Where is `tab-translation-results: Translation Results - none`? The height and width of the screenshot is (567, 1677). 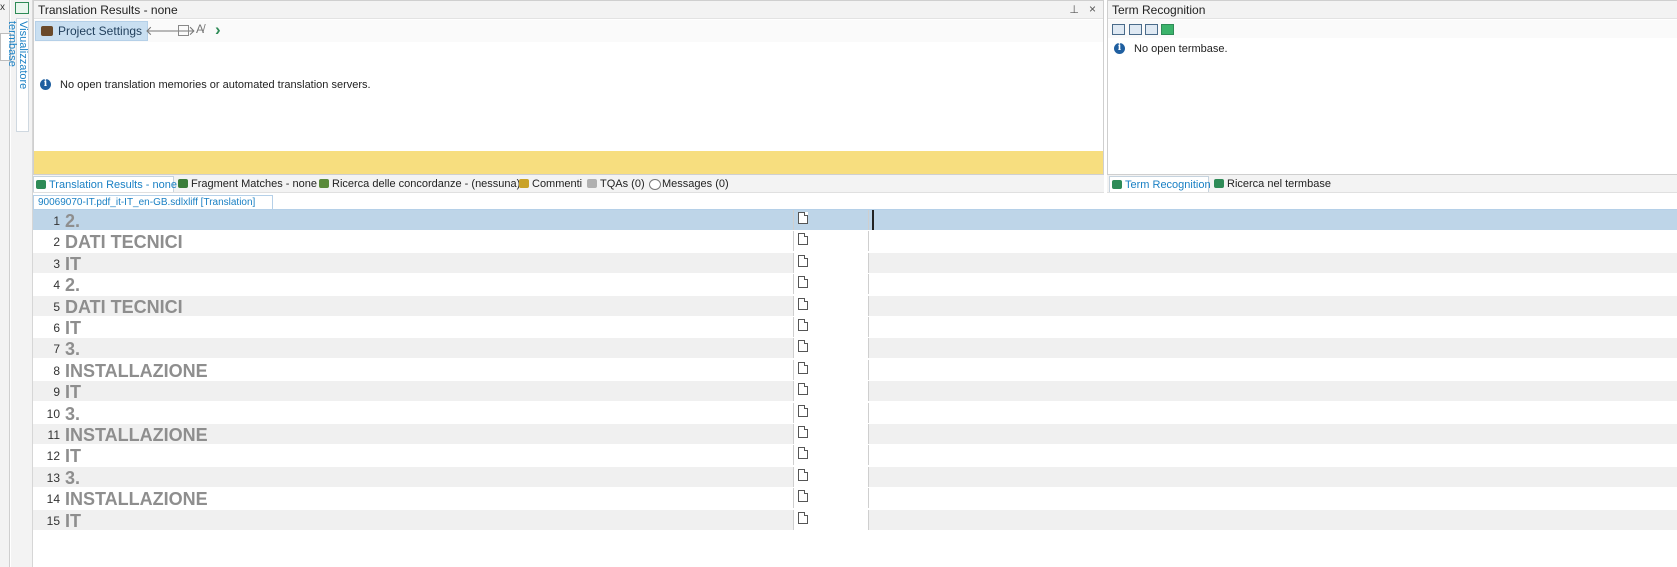
tab-translation-results: Translation Results - none is located at coordinates (105, 184).